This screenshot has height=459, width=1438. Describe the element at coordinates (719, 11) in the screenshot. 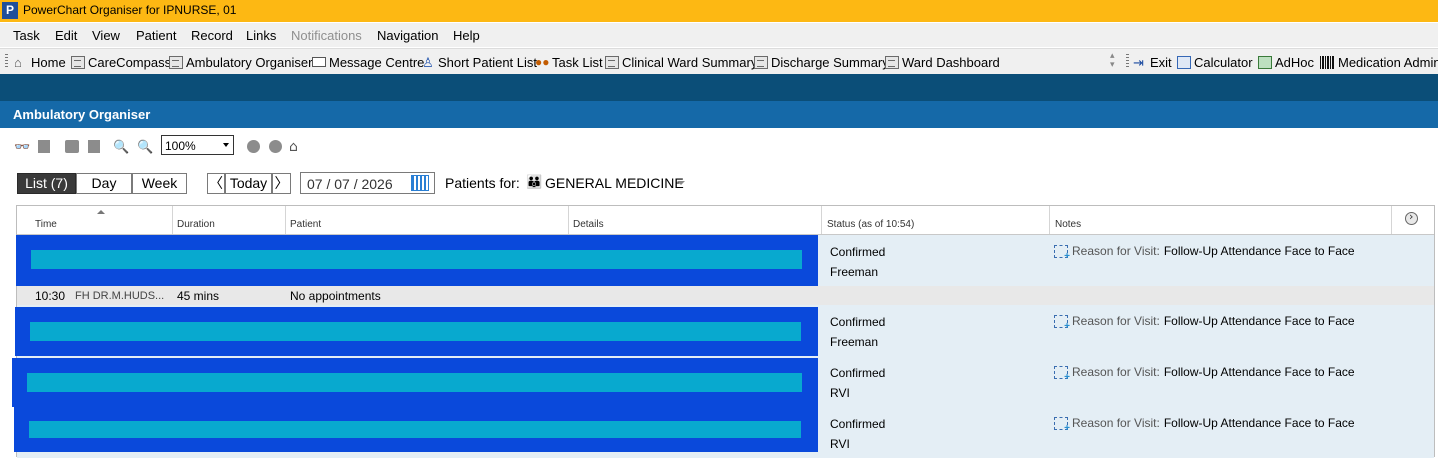

I see `title-bar: P PowerChart Organiser for IPNURSE, 01` at that location.